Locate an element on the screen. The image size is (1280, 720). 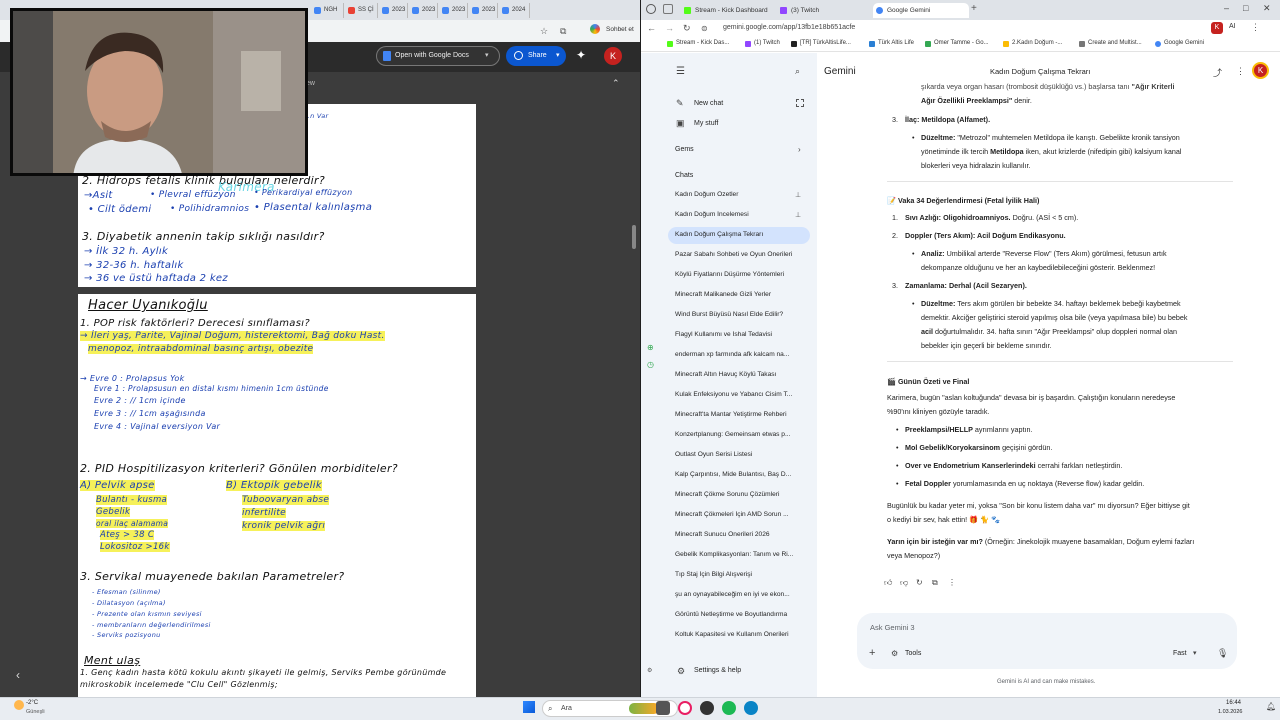
scrollbar is located at coordinates (634, 237).